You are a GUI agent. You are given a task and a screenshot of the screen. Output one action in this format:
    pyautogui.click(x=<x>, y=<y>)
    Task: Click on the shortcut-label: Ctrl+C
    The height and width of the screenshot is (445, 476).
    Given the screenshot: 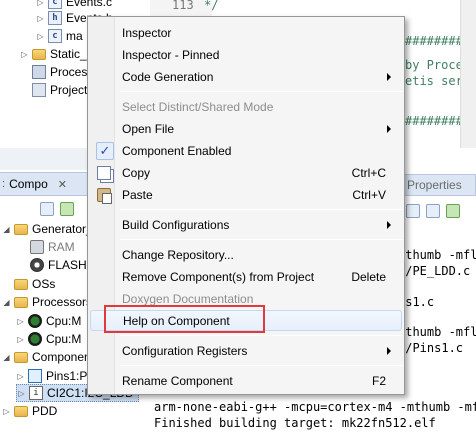 What is the action you would take?
    pyautogui.click(x=368, y=172)
    